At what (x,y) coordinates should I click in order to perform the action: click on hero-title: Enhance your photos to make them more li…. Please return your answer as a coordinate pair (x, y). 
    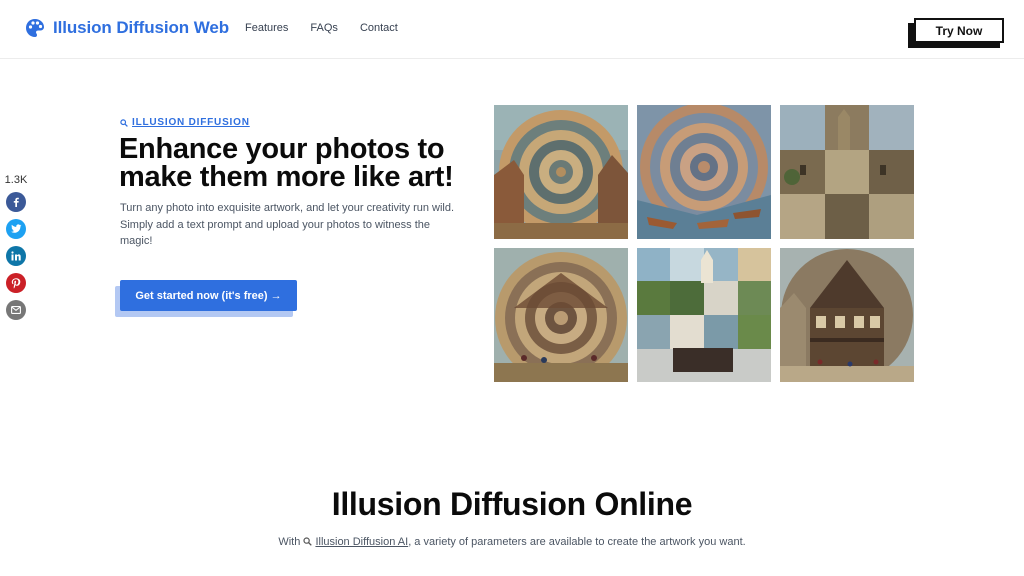
    Looking at the image, I should click on (309, 163).